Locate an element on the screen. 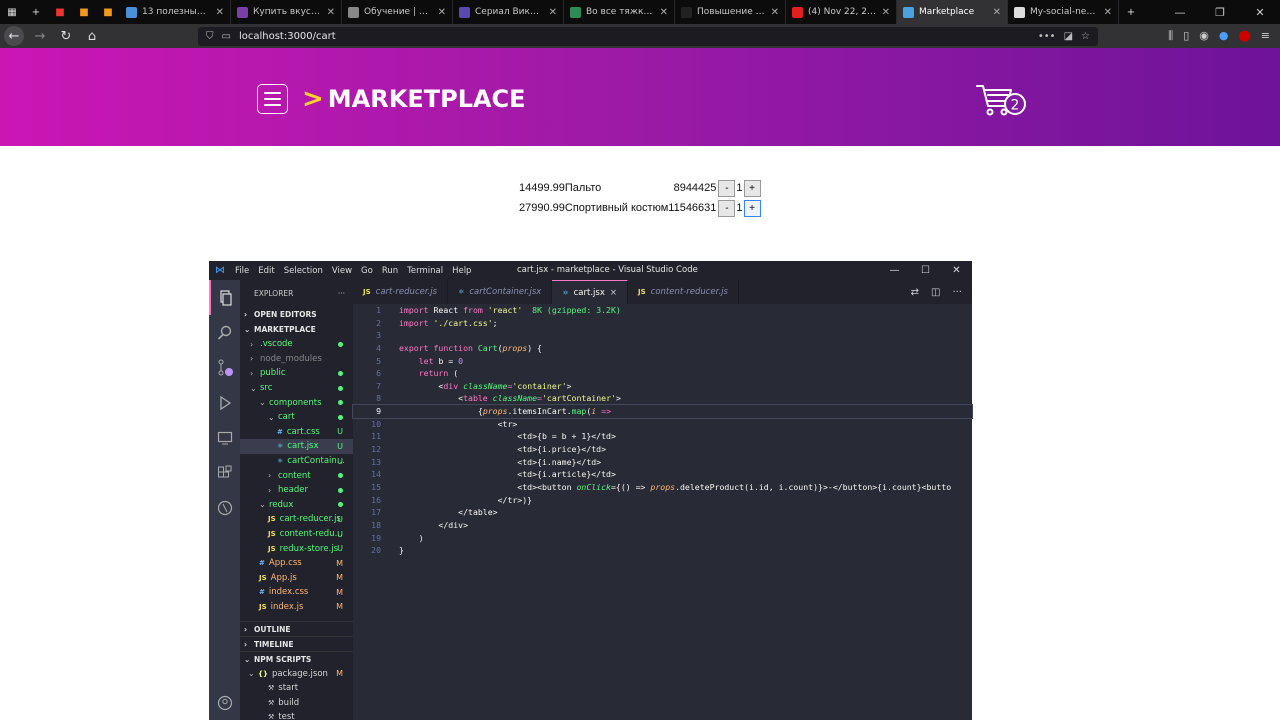 The height and width of the screenshot is (720, 1280). account-icon is located at coordinates (224, 702).